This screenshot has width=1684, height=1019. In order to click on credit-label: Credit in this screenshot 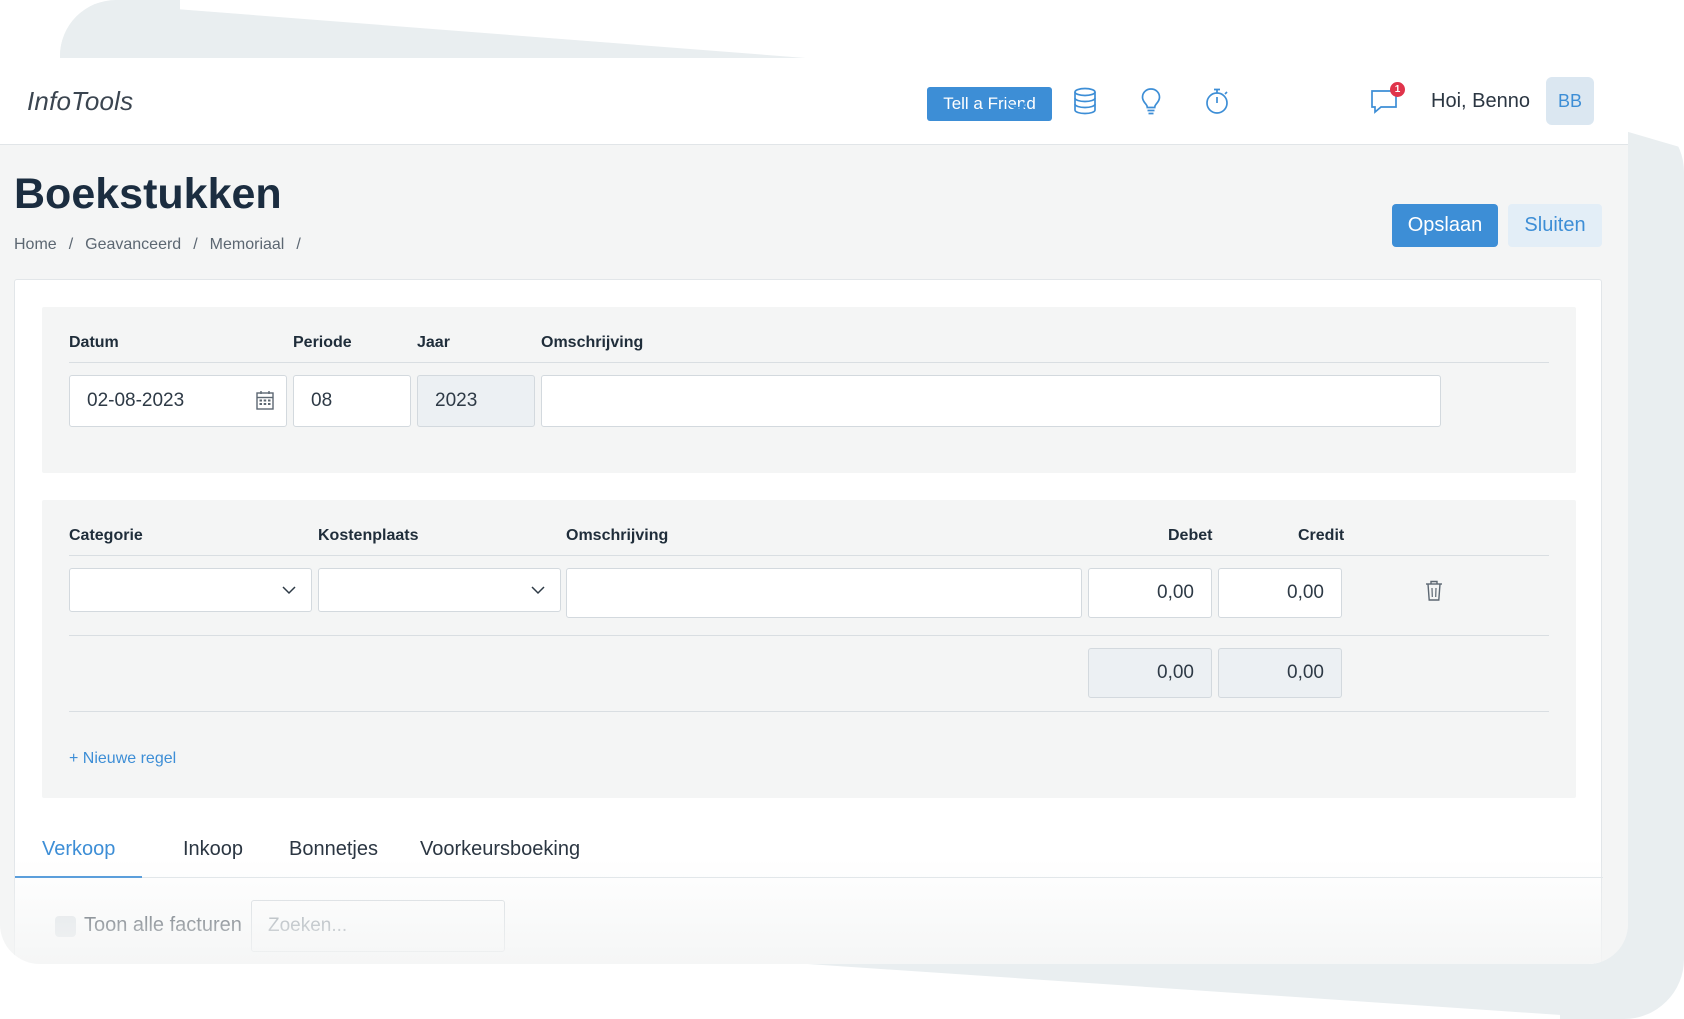, I will do `click(1321, 535)`.